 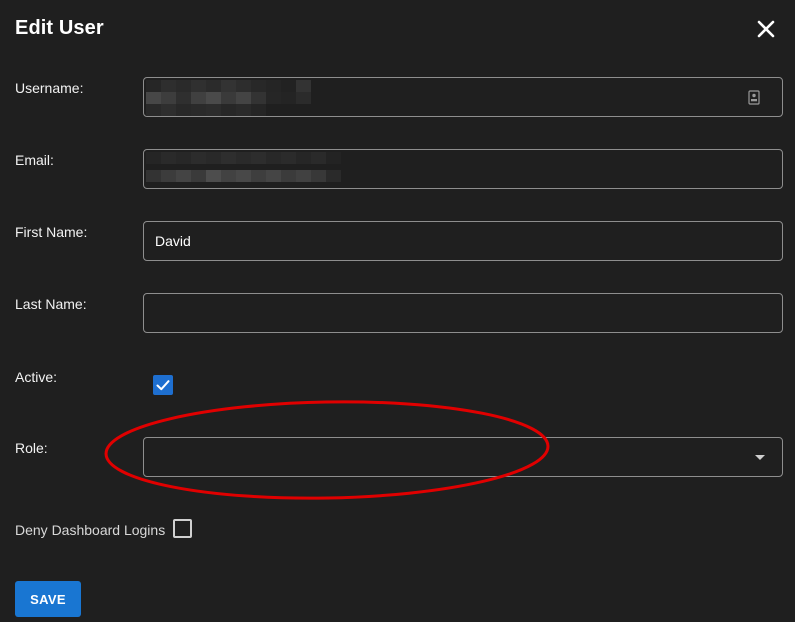 I want to click on contact-card-icon, so click(x=754, y=97).